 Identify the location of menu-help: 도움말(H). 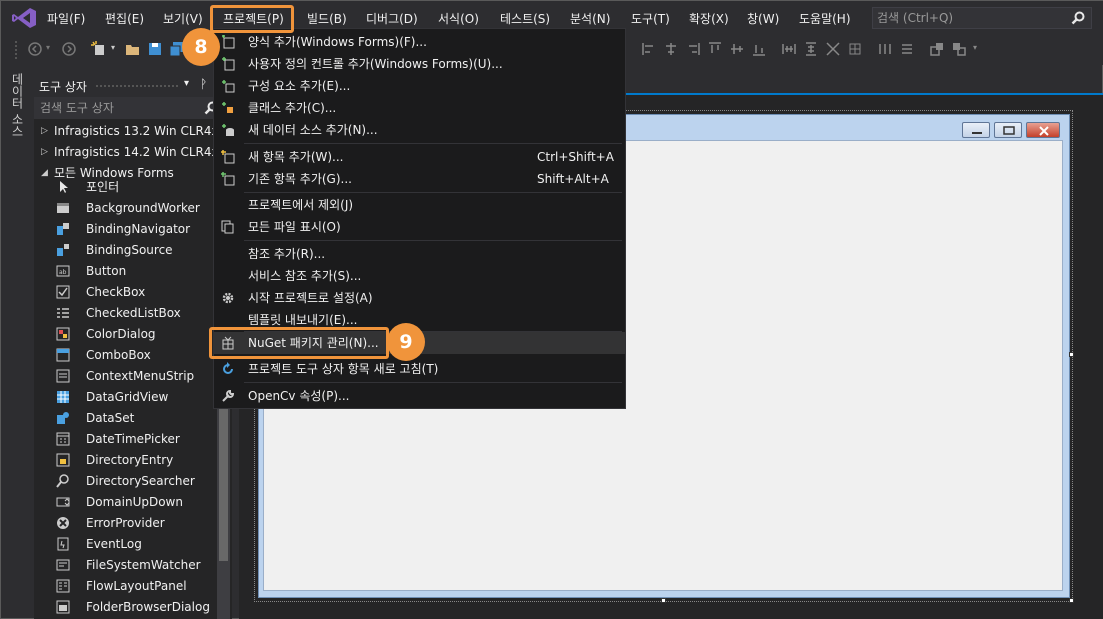
(825, 19).